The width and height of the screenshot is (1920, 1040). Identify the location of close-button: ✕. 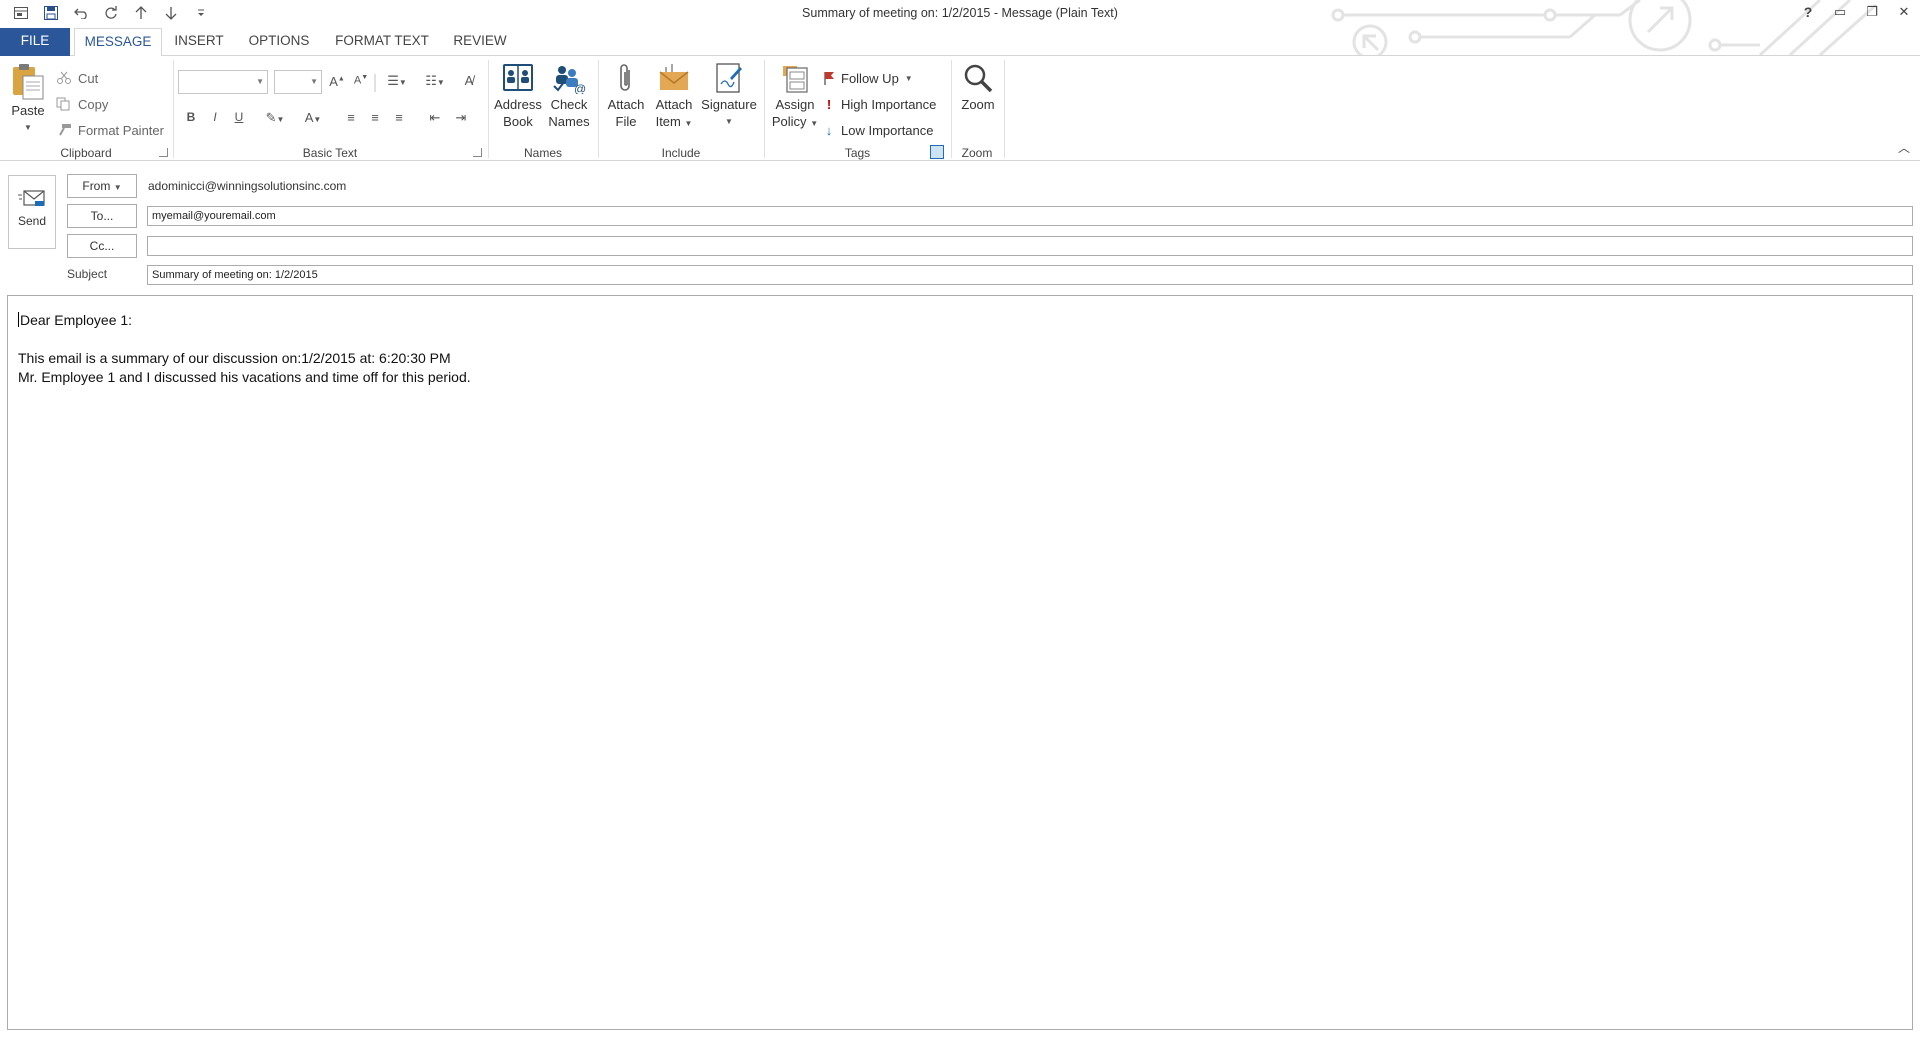
(1904, 12).